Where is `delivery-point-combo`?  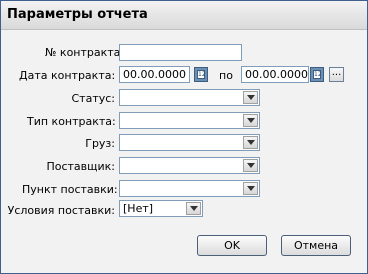 delivery-point-combo is located at coordinates (189, 188).